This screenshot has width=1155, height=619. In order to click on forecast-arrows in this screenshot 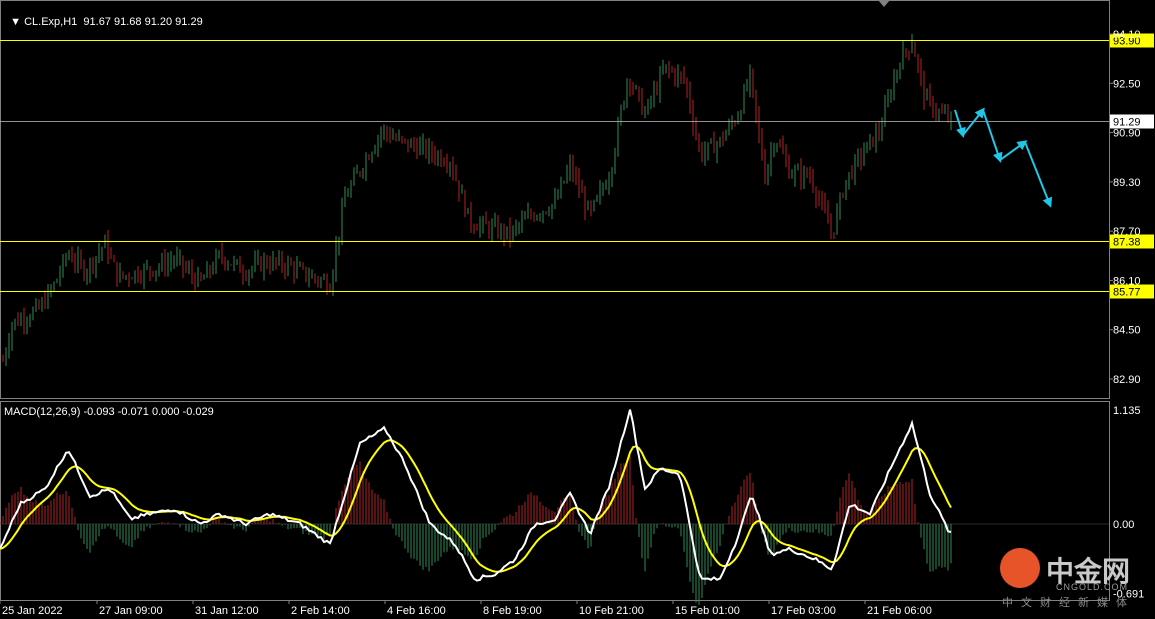, I will do `click(1005, 157)`.